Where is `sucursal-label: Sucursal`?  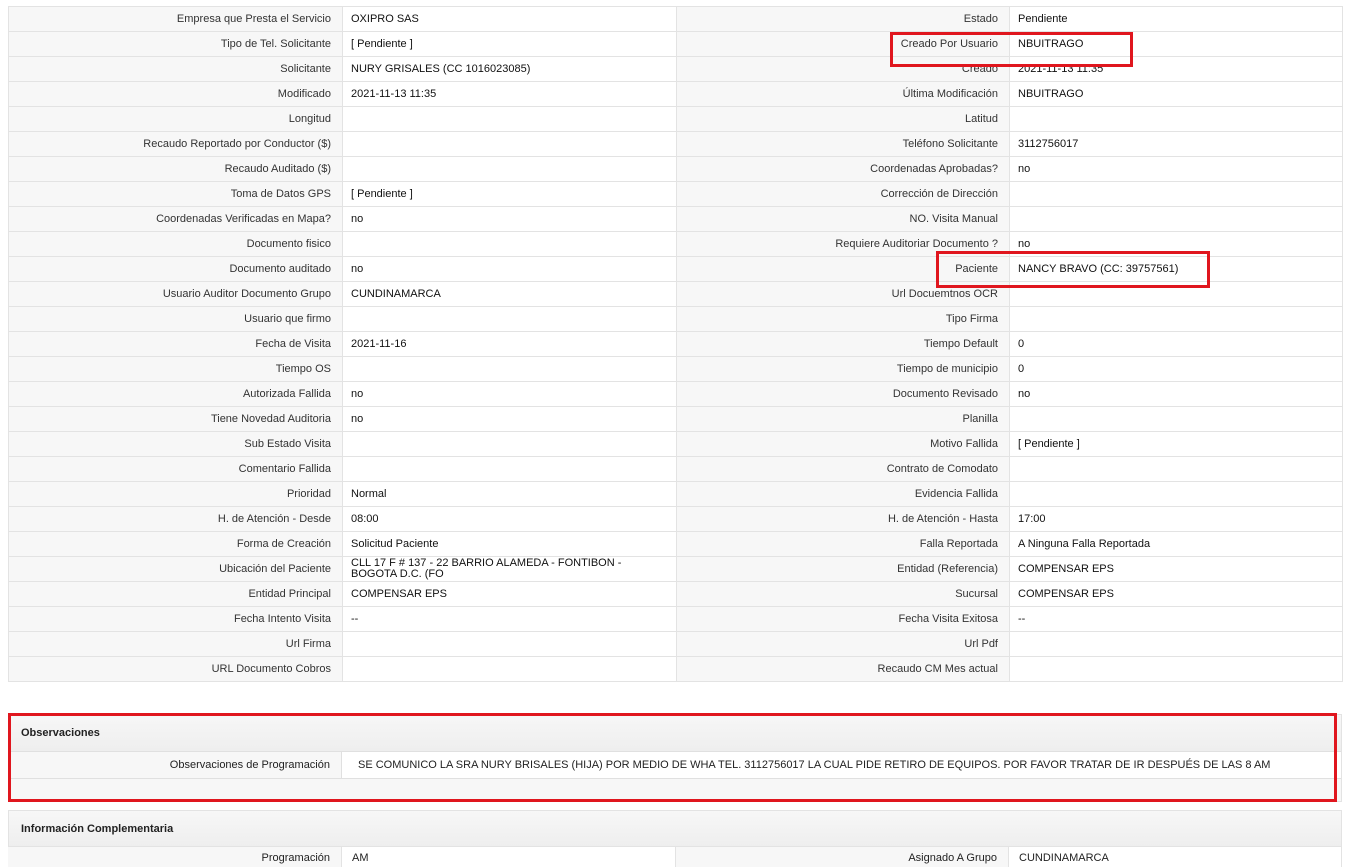
sucursal-label: Sucursal is located at coordinates (843, 594).